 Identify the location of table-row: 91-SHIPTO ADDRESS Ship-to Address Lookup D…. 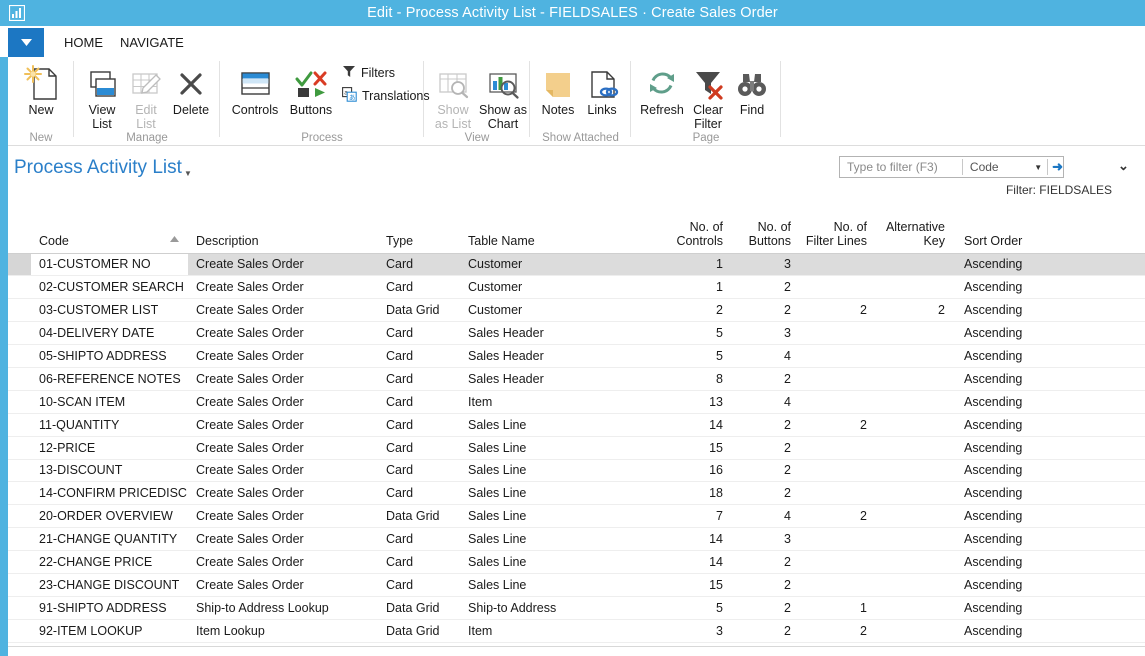
(576, 608).